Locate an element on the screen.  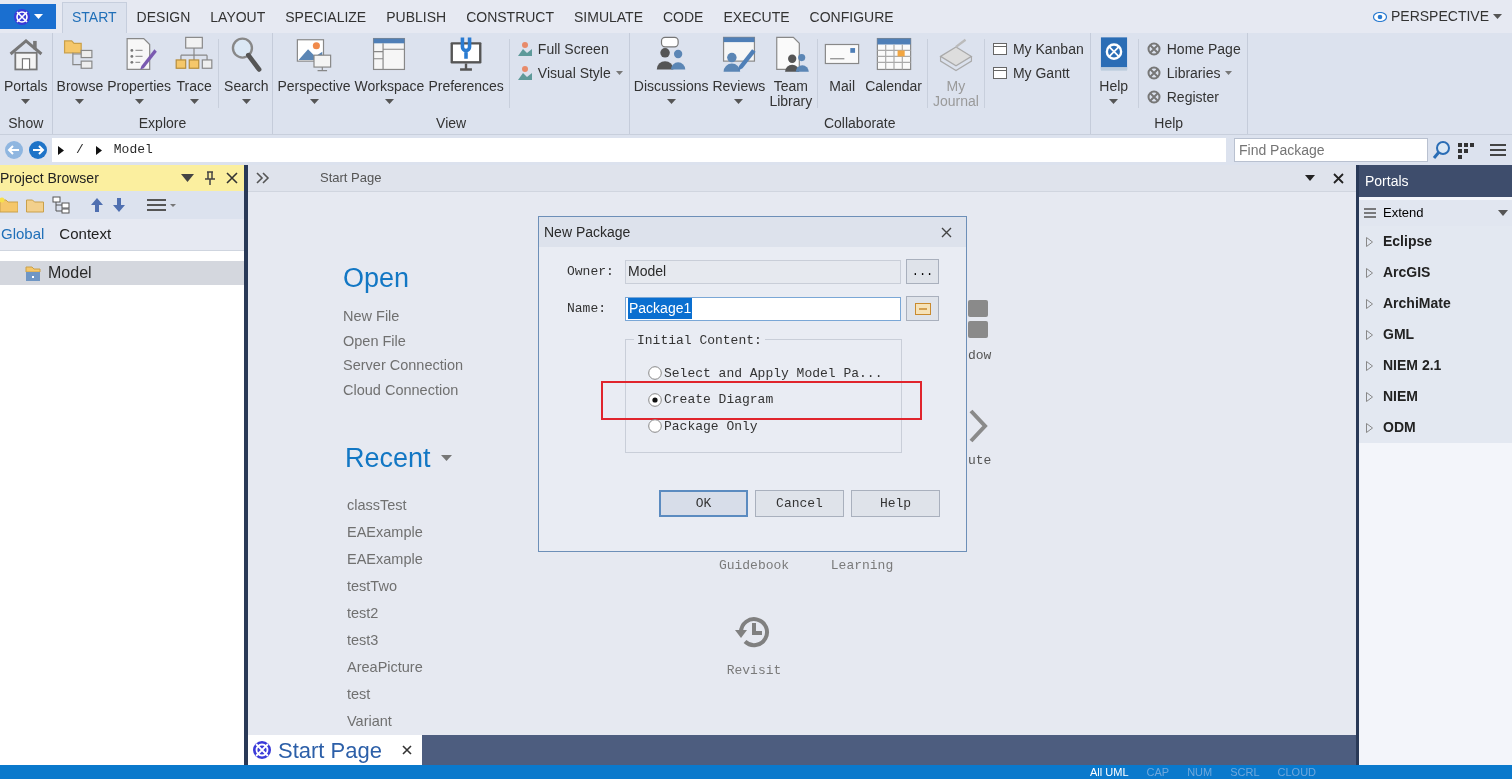
ribbon-button: Register is located at coordinates (1193, 97).